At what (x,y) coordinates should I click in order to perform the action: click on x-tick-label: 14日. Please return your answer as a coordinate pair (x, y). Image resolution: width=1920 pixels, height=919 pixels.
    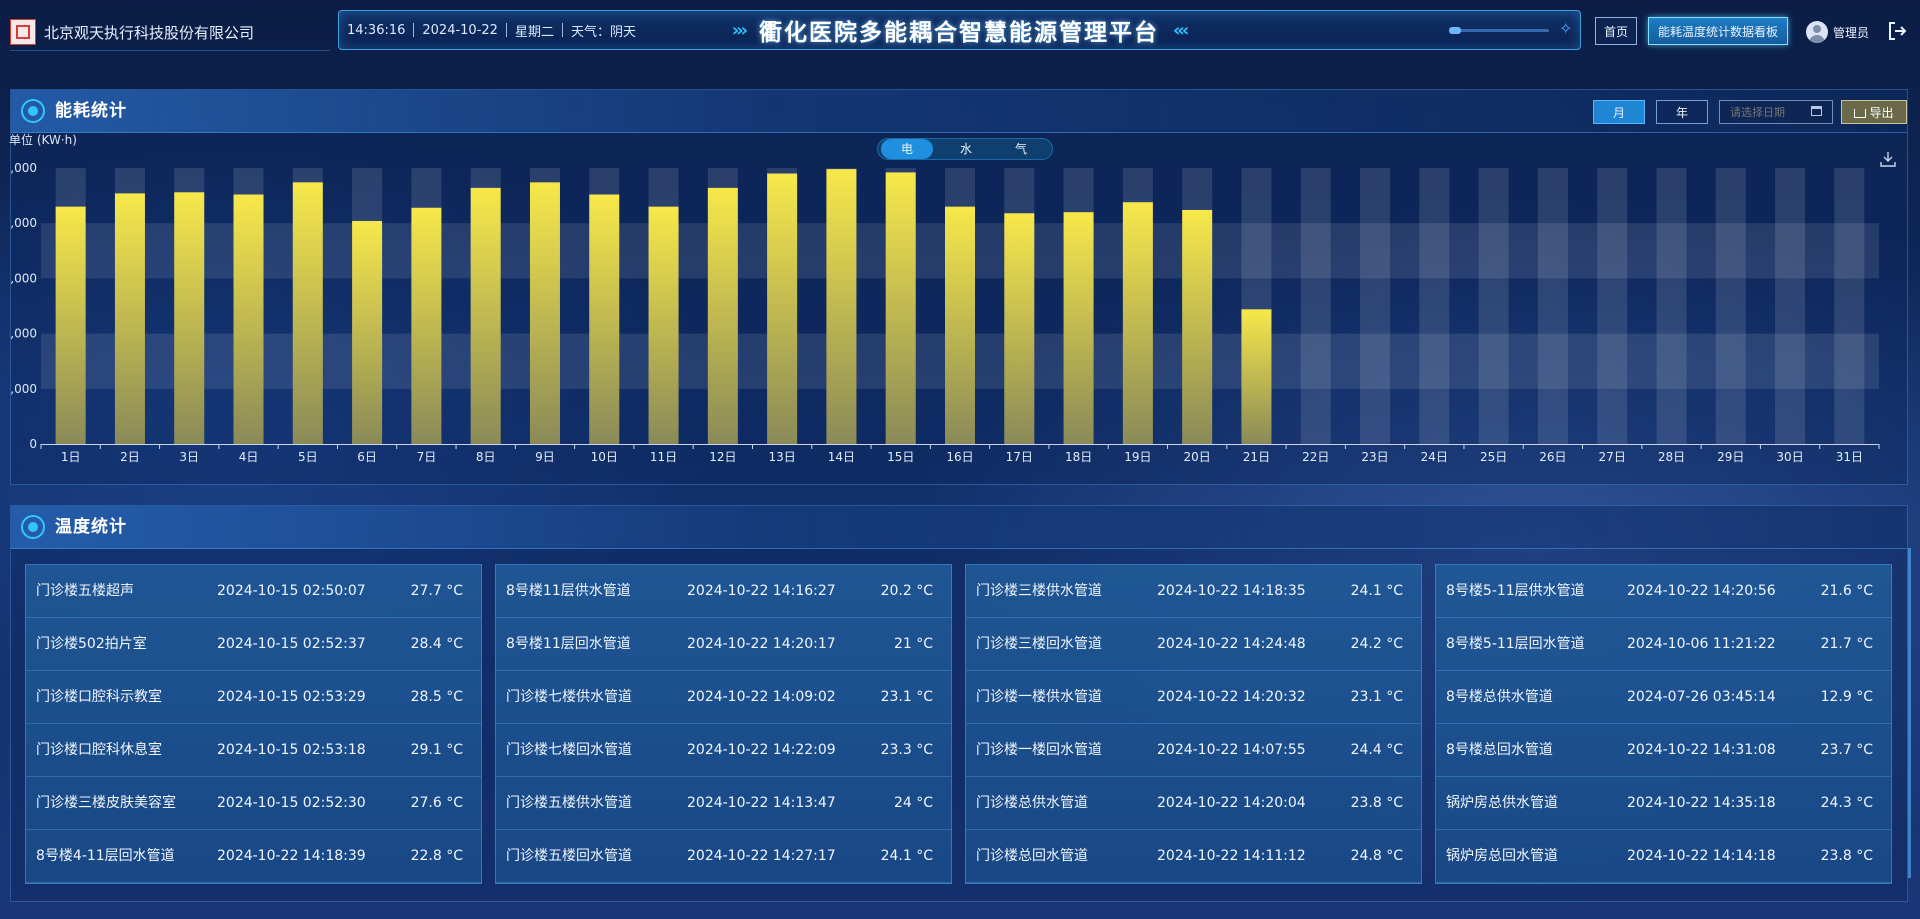
    Looking at the image, I should click on (841, 457).